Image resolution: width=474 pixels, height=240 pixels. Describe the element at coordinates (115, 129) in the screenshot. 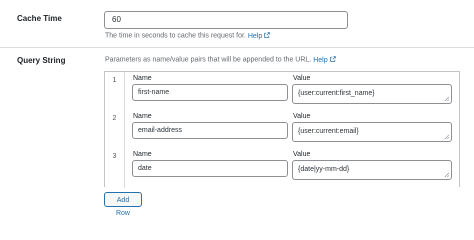

I see `row-number: 2` at that location.